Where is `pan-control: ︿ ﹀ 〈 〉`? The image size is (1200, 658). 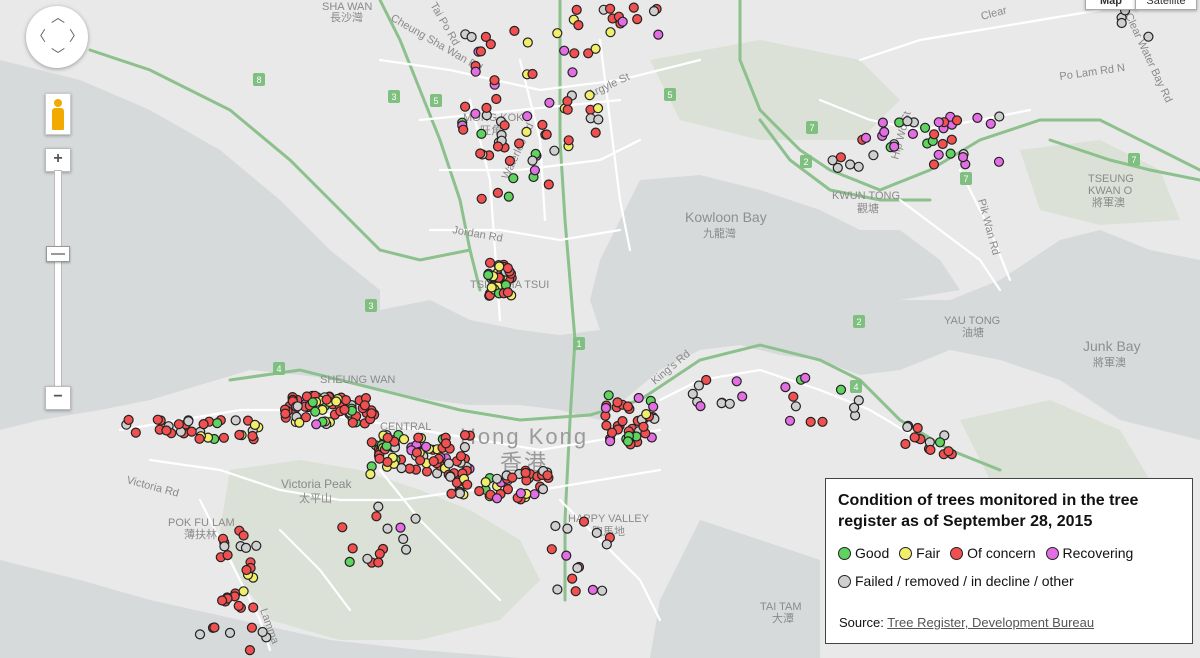
pan-control: ︿ ﹀ 〈 〉 is located at coordinates (57, 37).